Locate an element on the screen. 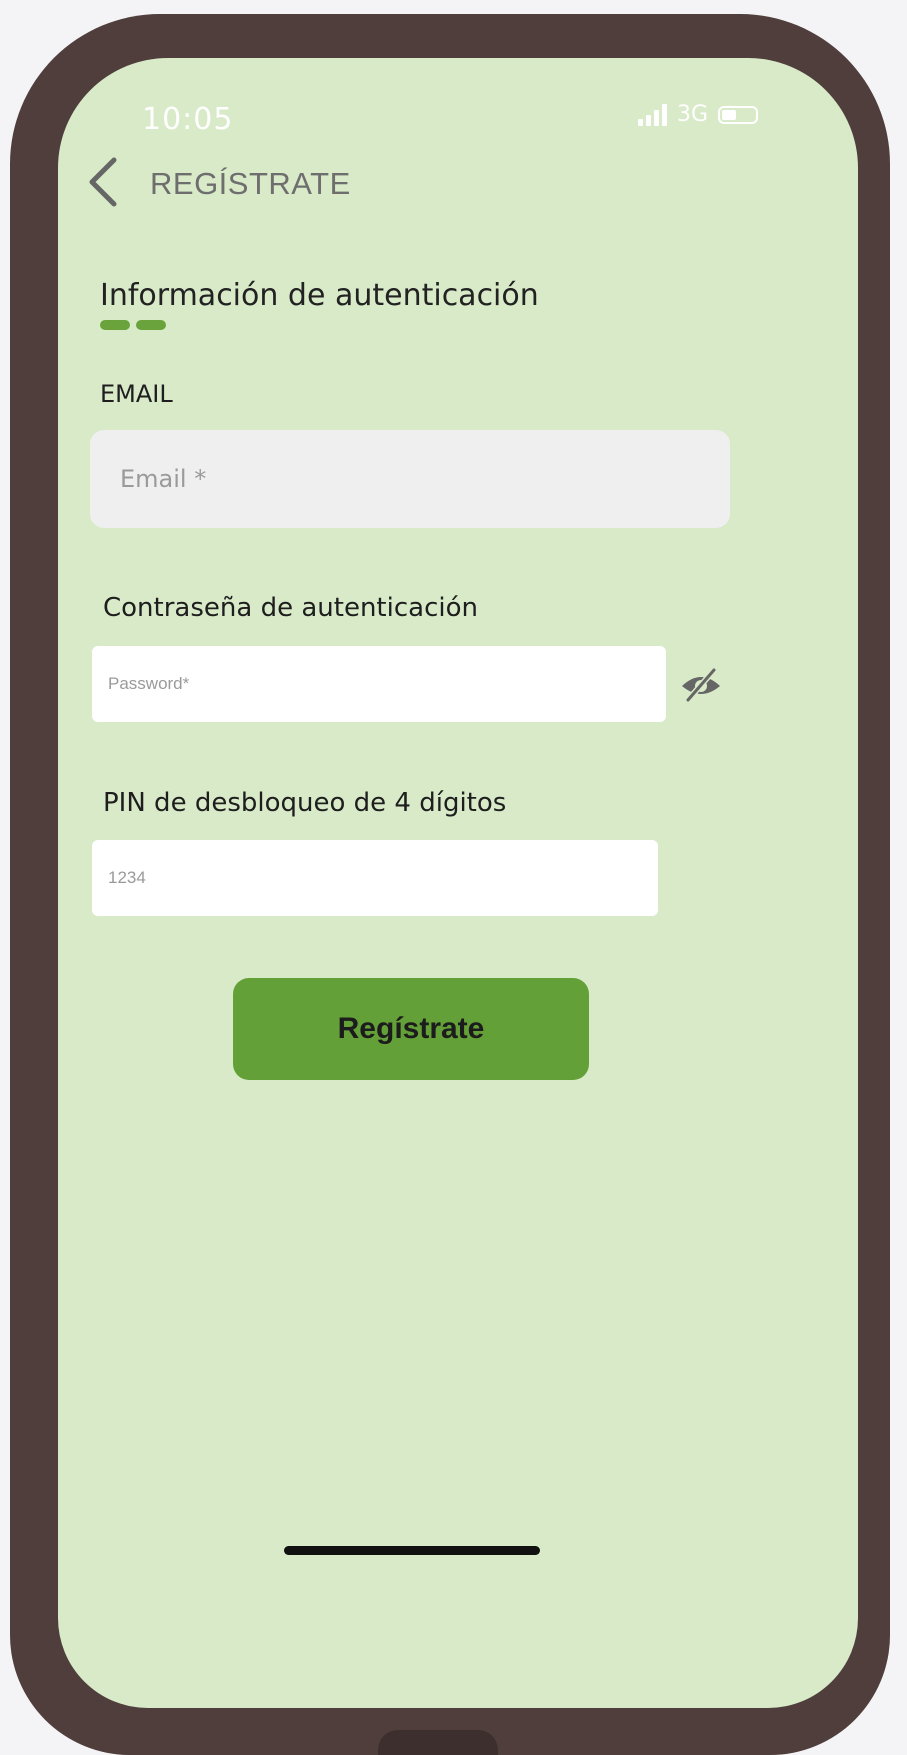 Image resolution: width=907 pixels, height=1755 pixels. section-title: Información de autenticación is located at coordinates (319, 295).